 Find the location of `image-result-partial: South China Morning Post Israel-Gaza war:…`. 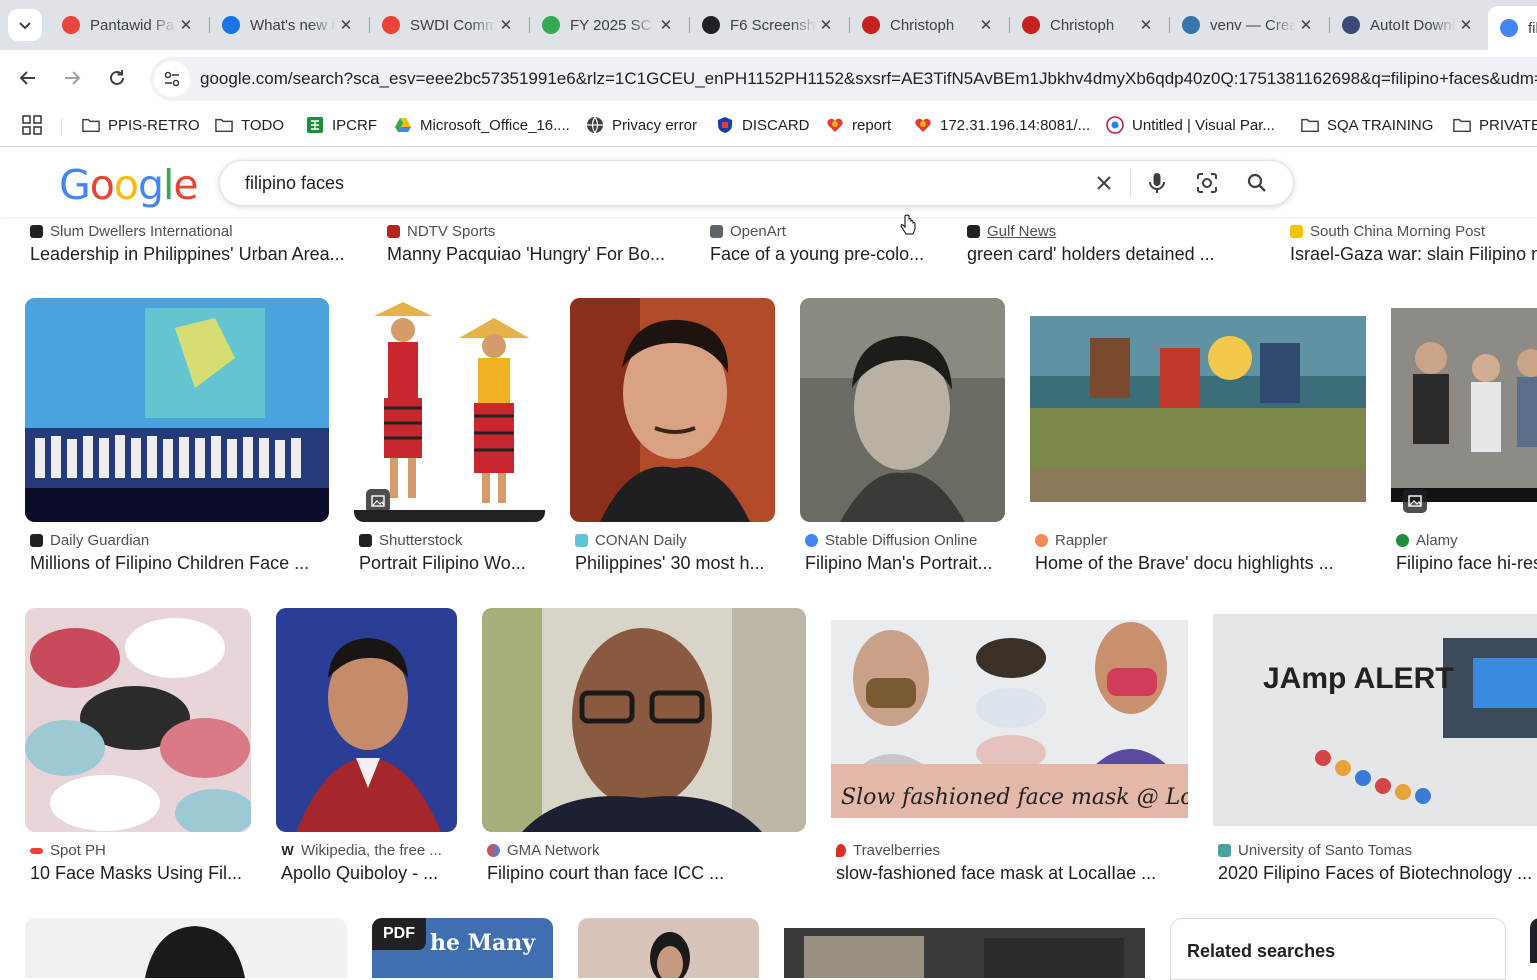

image-result-partial: South China Morning Post Israel-Gaza war:… is located at coordinates (1413, 244).